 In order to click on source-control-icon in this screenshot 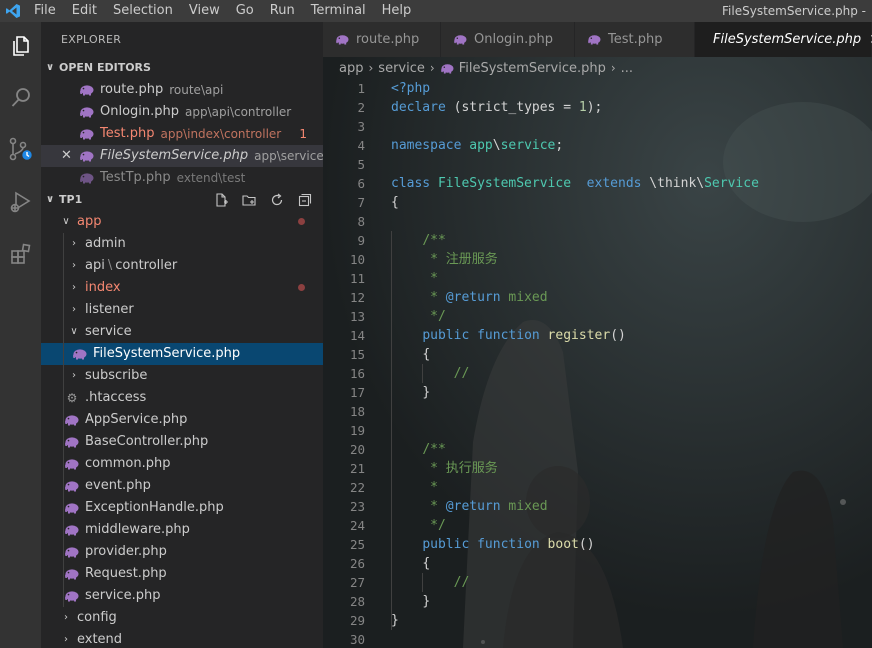, I will do `click(20, 150)`.